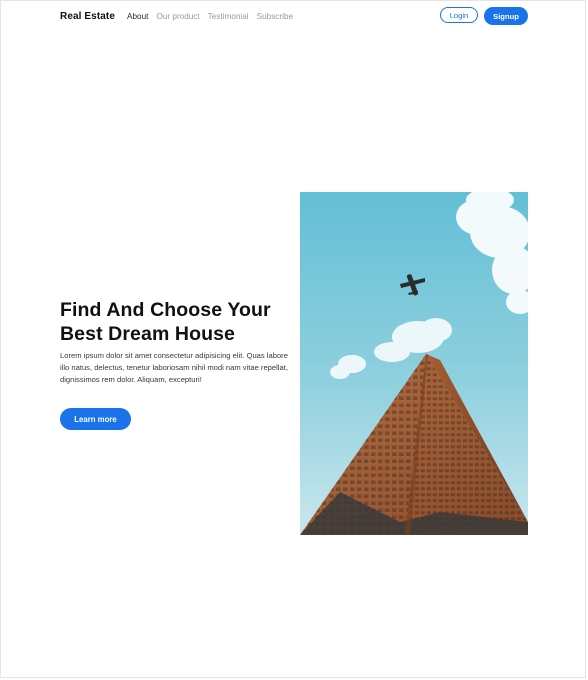 This screenshot has width=588, height=680. Describe the element at coordinates (87, 16) in the screenshot. I see `brand-logo: Real Estate` at that location.